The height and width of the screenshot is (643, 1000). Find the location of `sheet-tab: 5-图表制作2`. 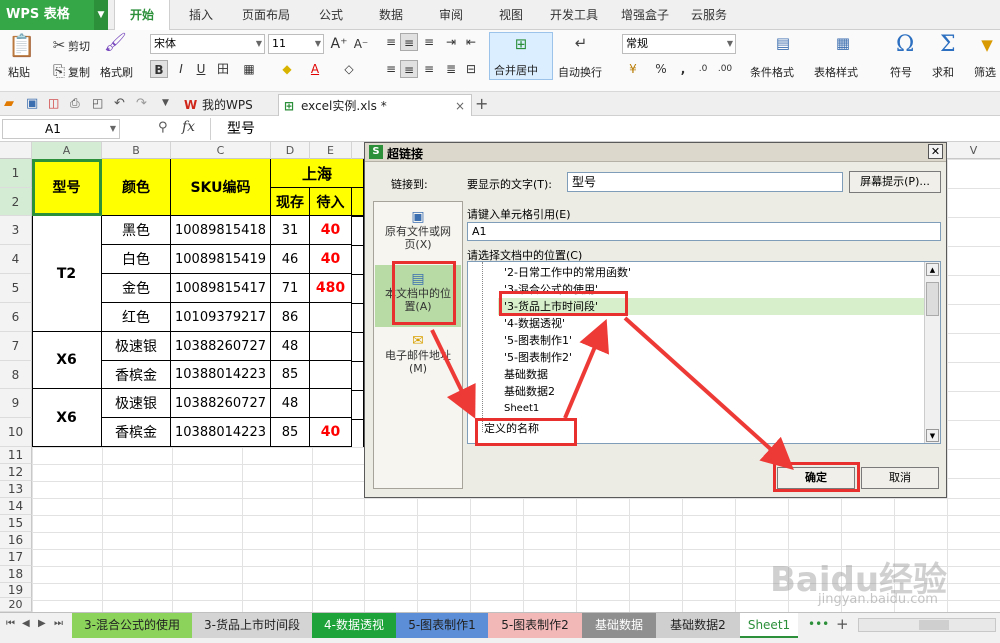

sheet-tab: 5-图表制作2 is located at coordinates (535, 625).